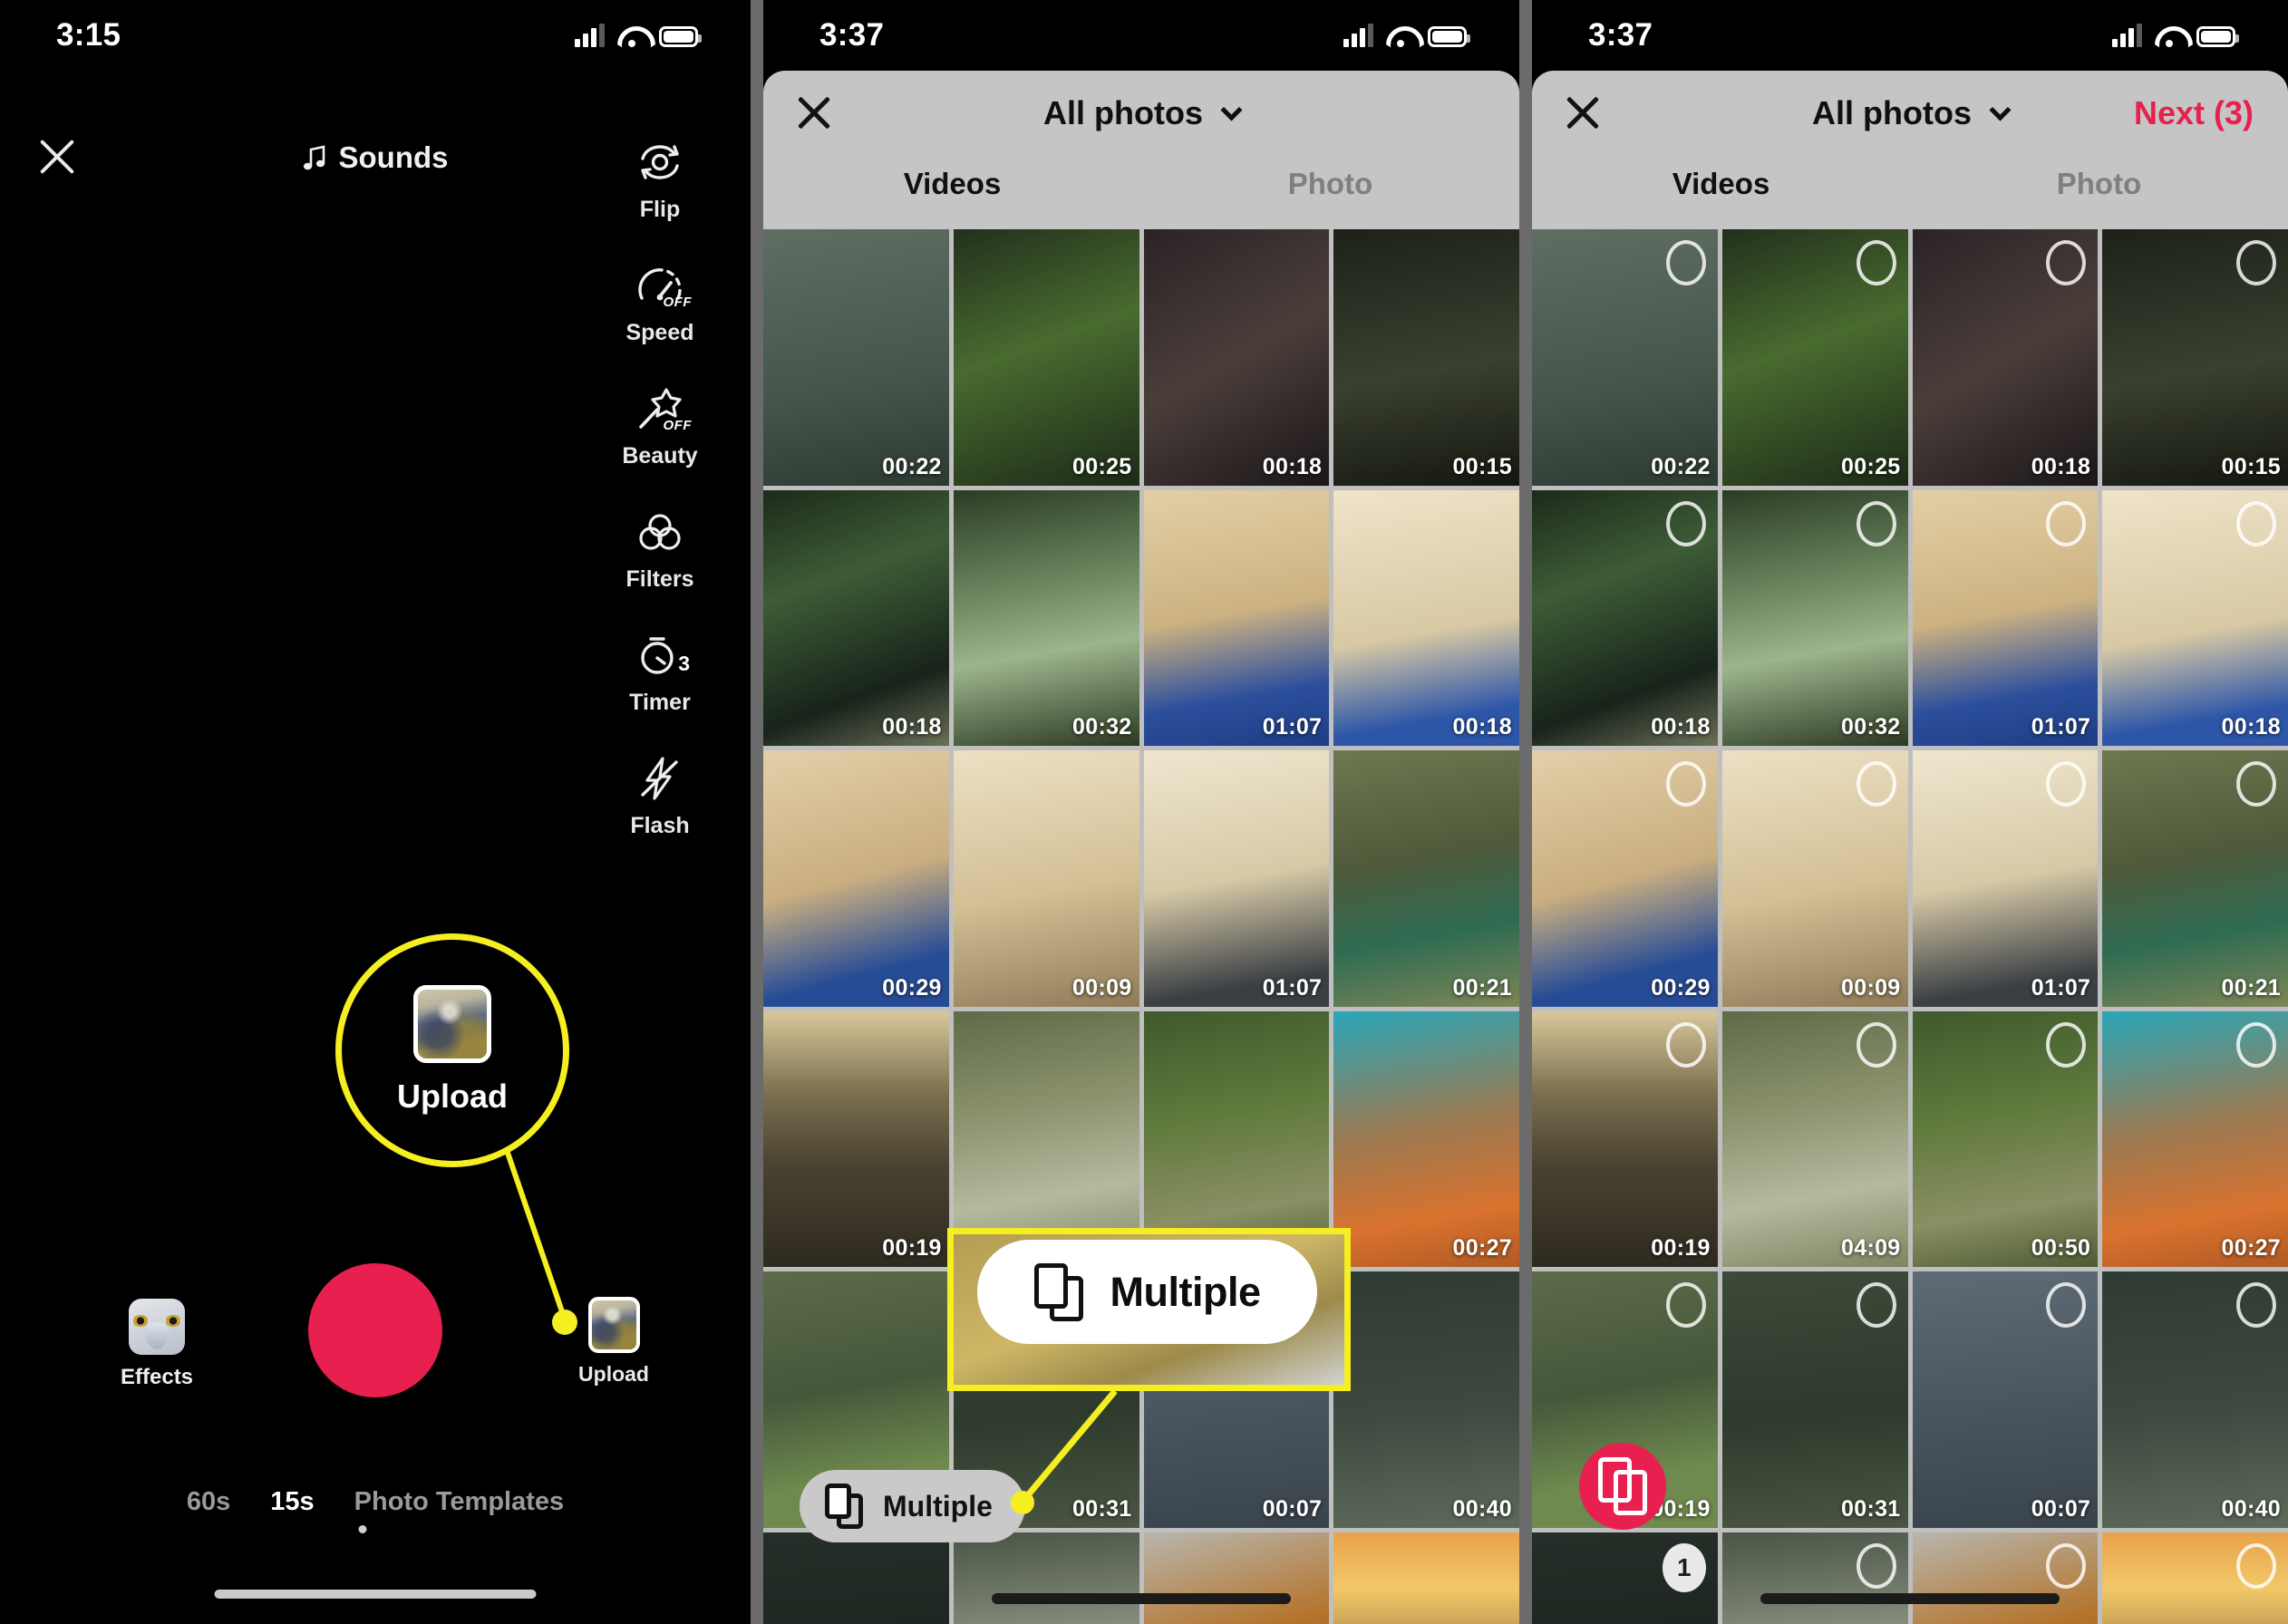 Image resolution: width=2288 pixels, height=1624 pixels. I want to click on multiple-select-fab, so click(1622, 1486).